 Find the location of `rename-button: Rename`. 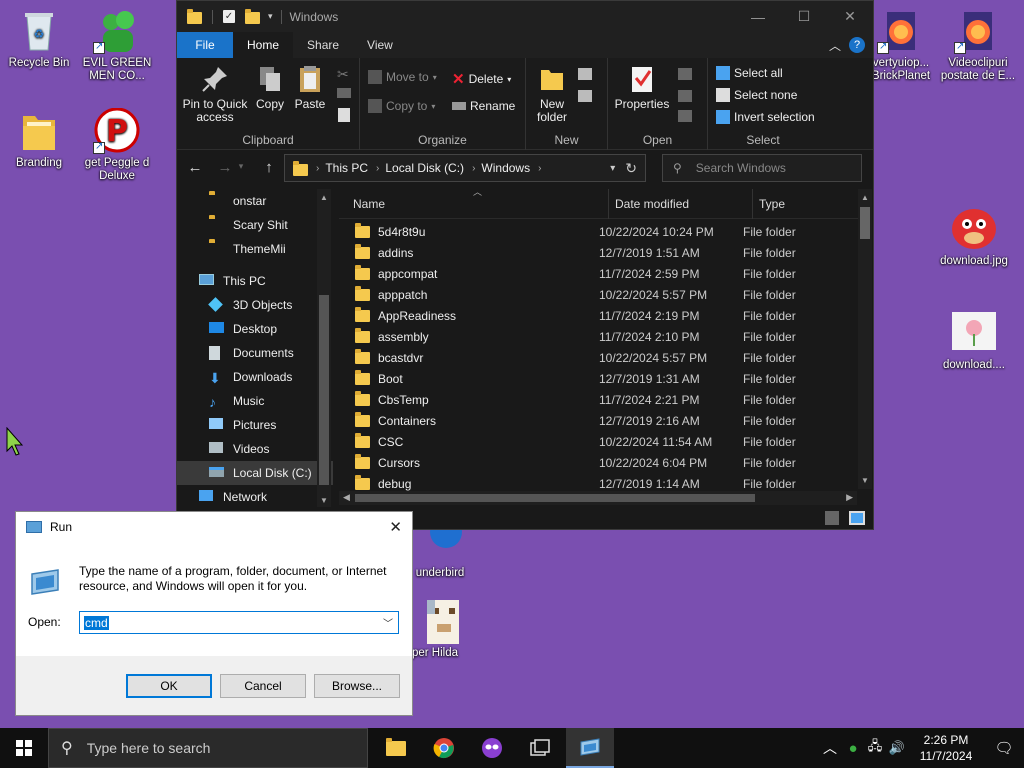

rename-button: Rename is located at coordinates (483, 106).